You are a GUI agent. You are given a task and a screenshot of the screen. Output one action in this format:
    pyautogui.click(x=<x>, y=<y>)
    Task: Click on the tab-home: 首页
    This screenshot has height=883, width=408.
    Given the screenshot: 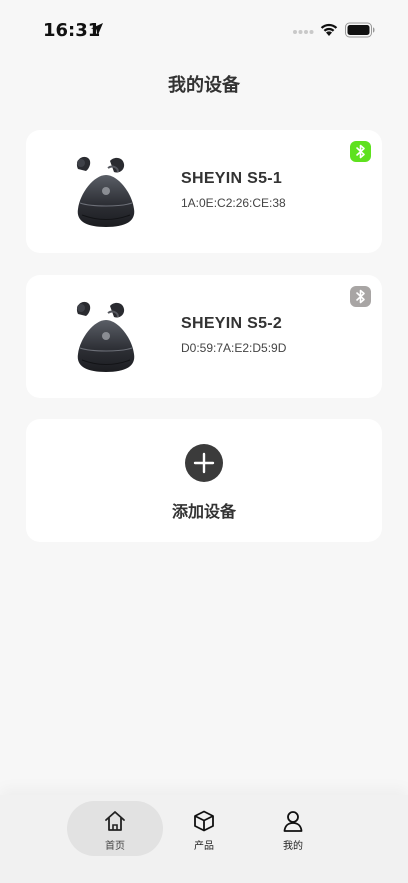 What is the action you would take?
    pyautogui.click(x=115, y=828)
    